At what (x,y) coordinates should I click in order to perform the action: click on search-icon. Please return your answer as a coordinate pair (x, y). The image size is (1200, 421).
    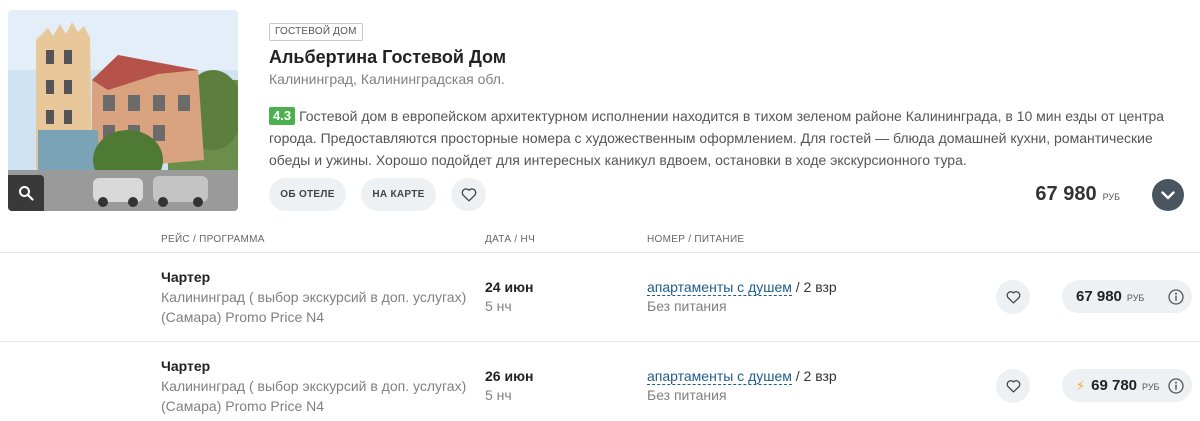
    Looking at the image, I should click on (26, 193).